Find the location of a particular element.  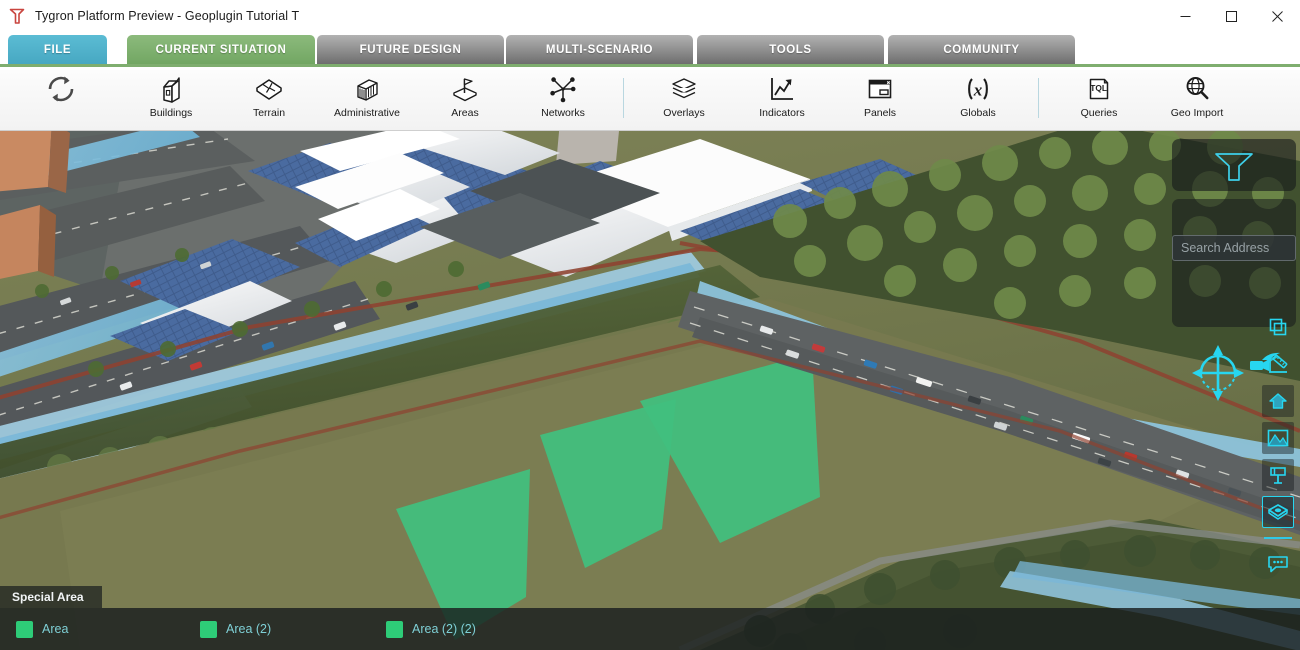

ribbon-item-queries: TQL Queries is located at coordinates (1099, 99).